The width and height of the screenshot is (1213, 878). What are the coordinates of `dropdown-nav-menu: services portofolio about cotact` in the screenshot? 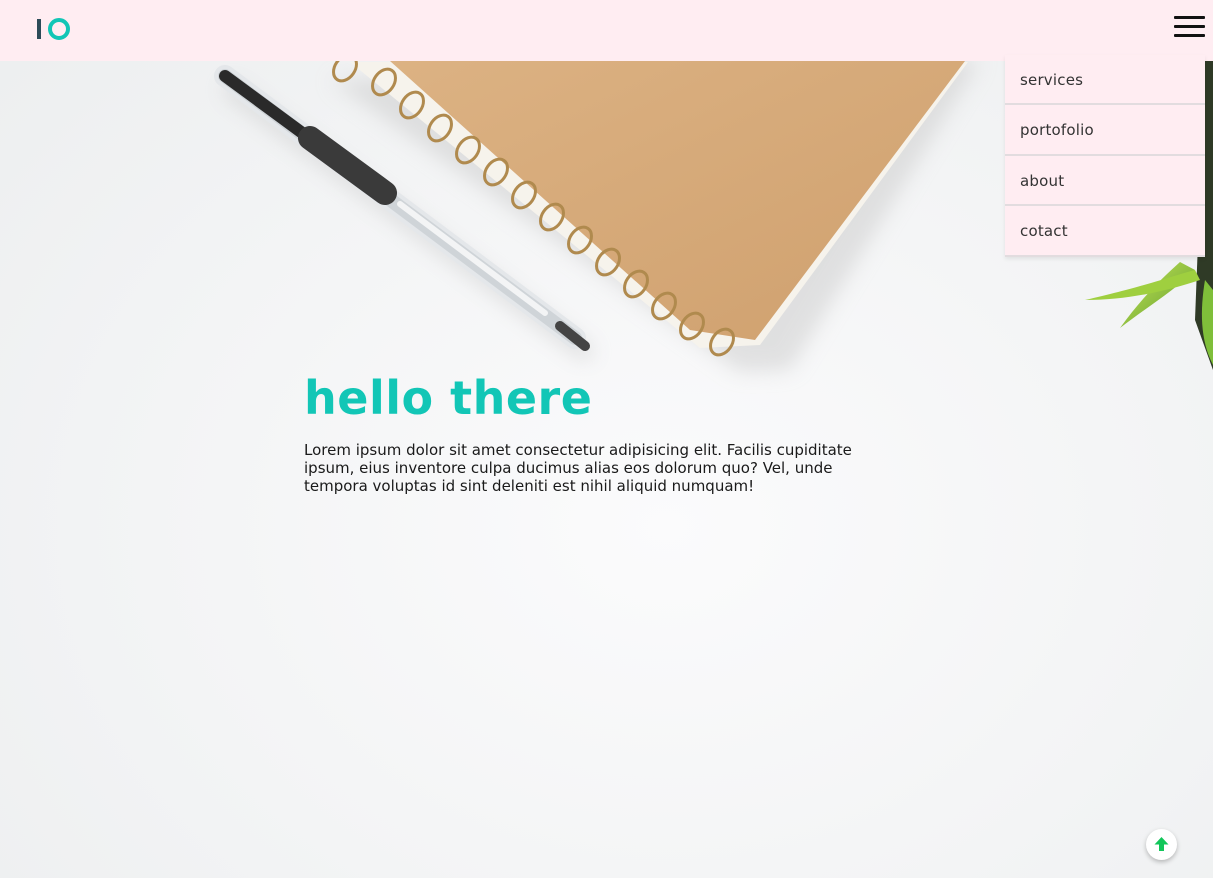 It's located at (1105, 156).